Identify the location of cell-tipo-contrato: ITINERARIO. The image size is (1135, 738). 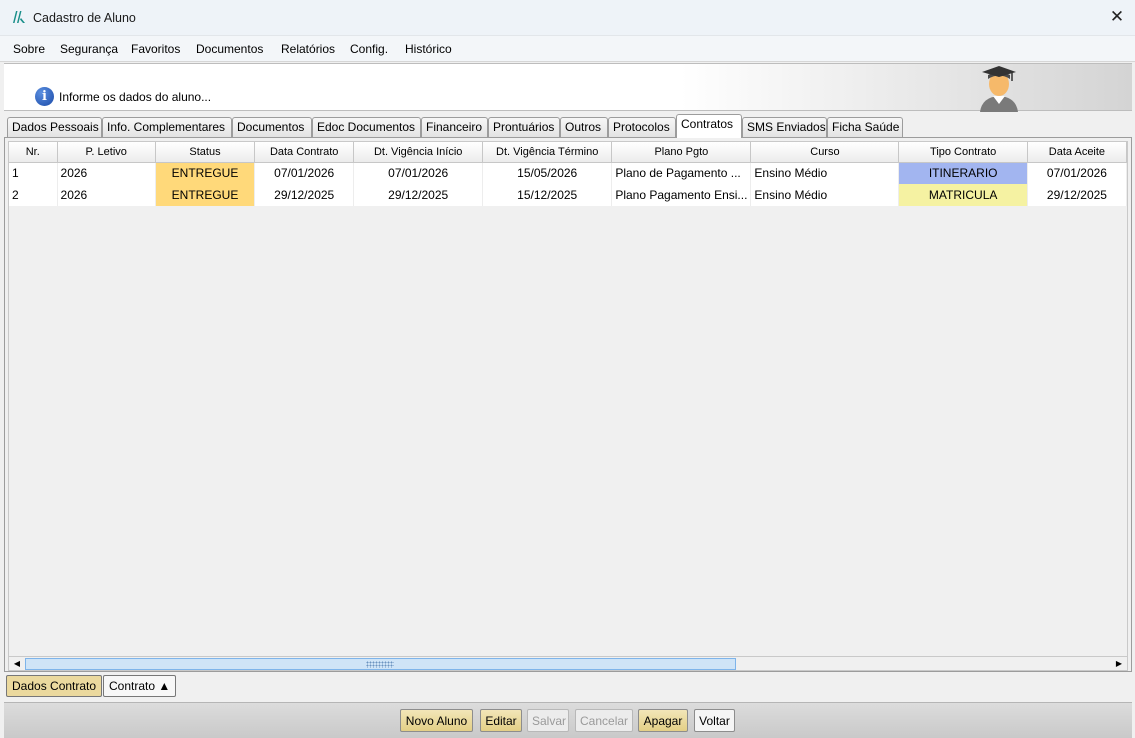
(963, 173).